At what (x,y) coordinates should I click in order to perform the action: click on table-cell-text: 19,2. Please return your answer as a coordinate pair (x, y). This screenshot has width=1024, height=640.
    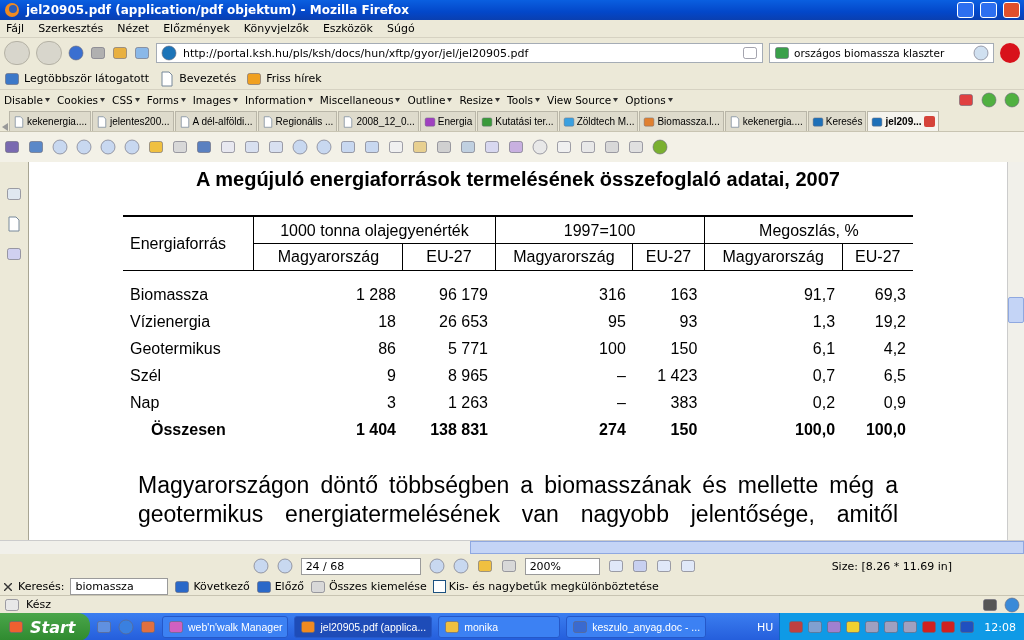
    Looking at the image, I should click on (890, 321).